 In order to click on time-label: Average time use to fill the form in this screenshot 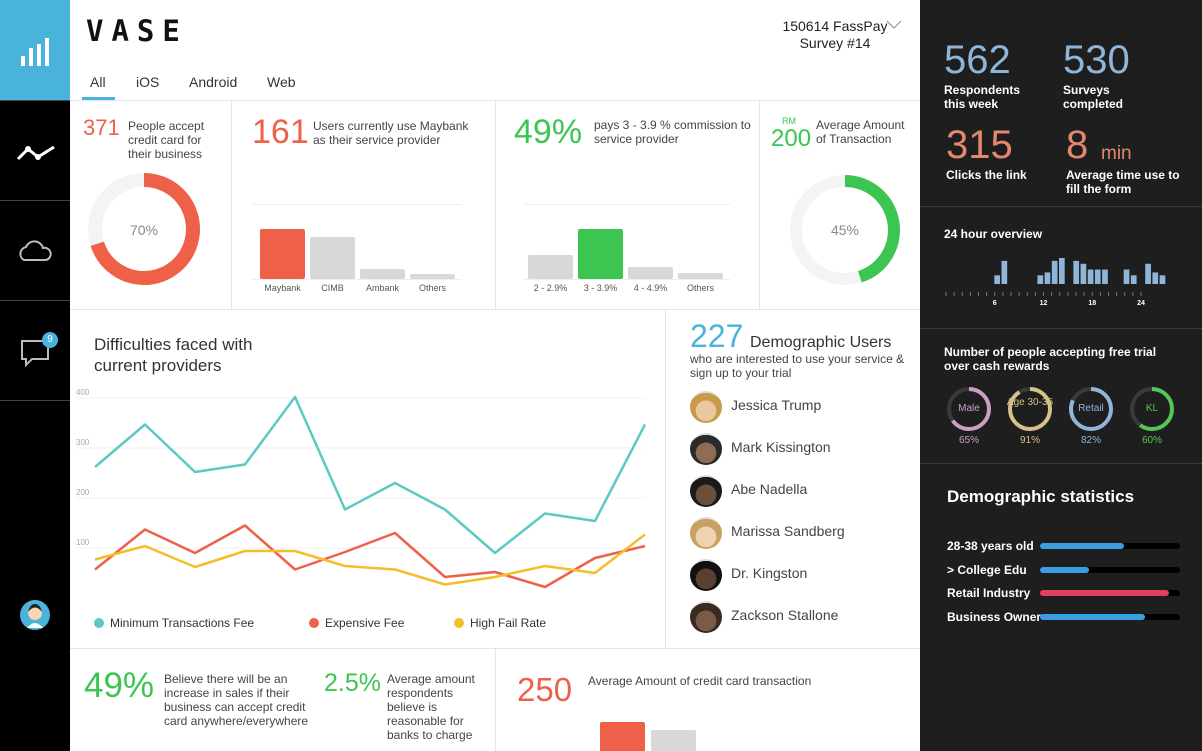, I will do `click(1123, 182)`.